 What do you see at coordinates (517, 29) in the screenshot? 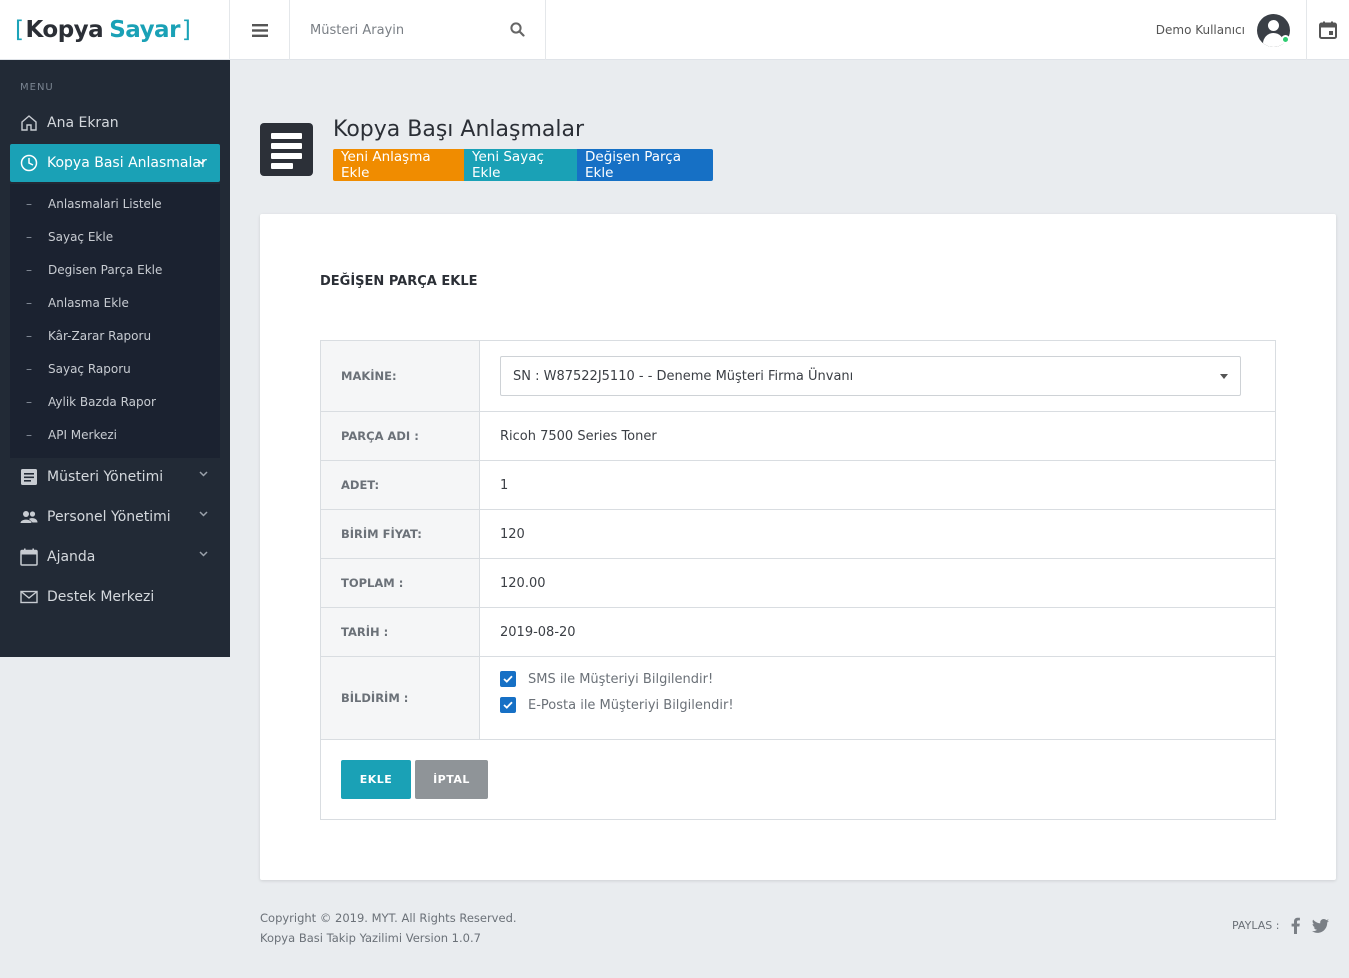
I see `search-icon` at bounding box center [517, 29].